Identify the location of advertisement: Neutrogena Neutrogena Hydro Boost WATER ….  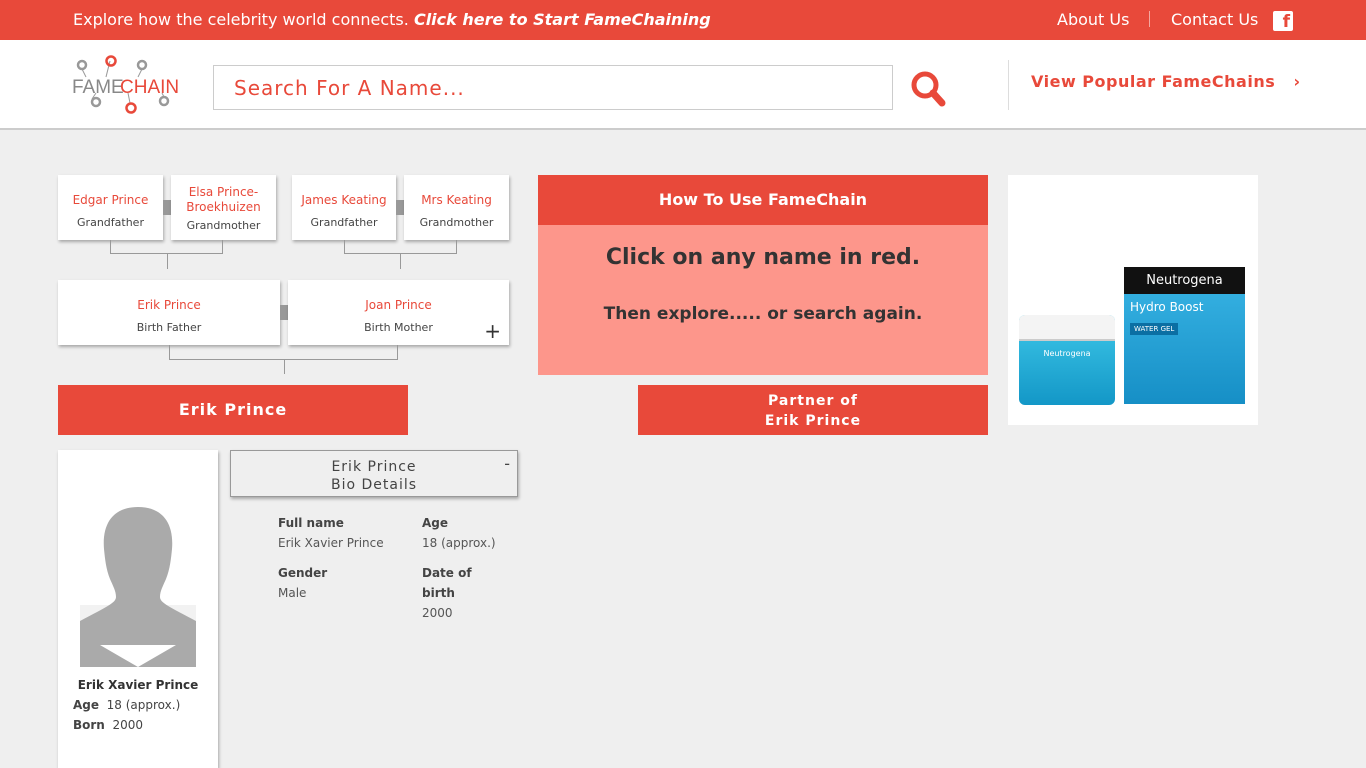
(1133, 300).